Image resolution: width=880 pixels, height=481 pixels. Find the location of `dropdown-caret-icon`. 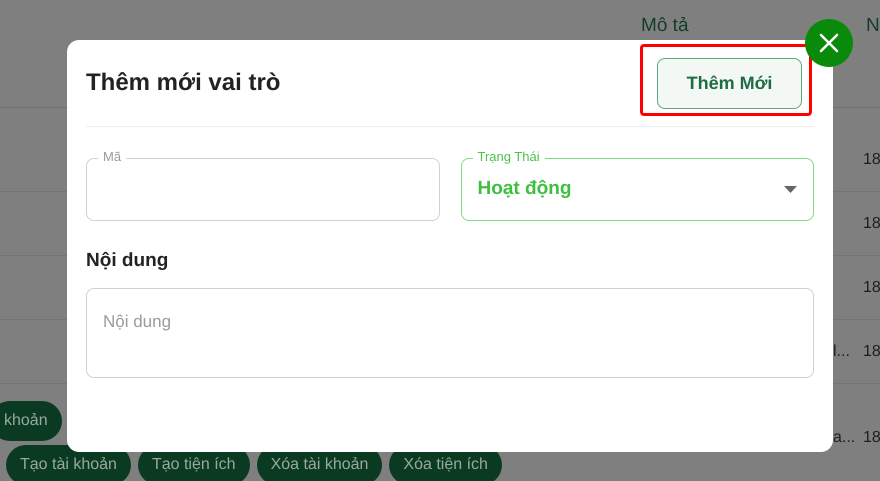

dropdown-caret-icon is located at coordinates (790, 189).